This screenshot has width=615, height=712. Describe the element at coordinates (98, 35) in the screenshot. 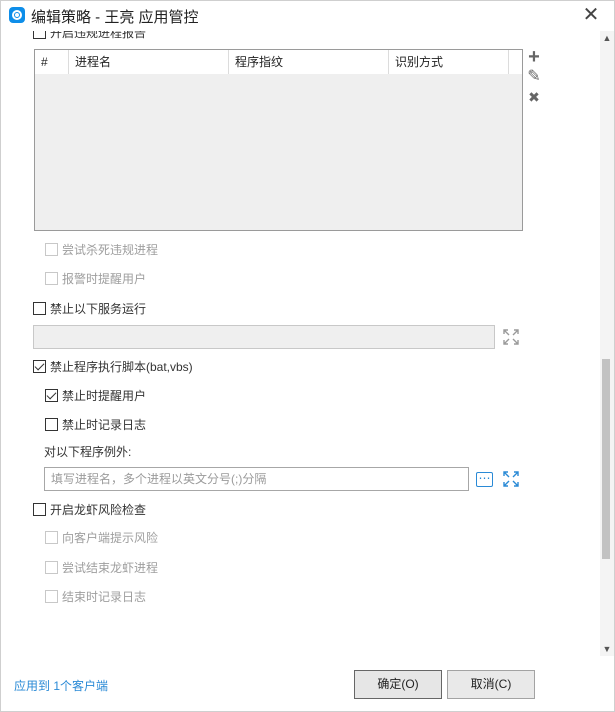

I see `illegal-process-report-label: 开启违规进程报告` at that location.